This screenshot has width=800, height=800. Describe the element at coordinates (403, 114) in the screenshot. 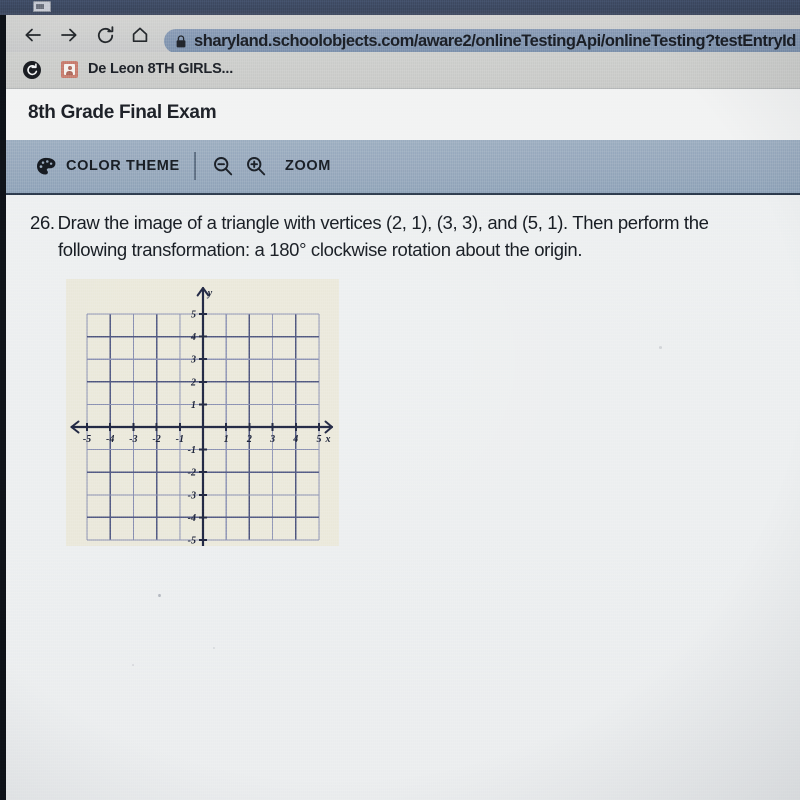

I see `exam-header: 8th Grade Final Exam` at that location.